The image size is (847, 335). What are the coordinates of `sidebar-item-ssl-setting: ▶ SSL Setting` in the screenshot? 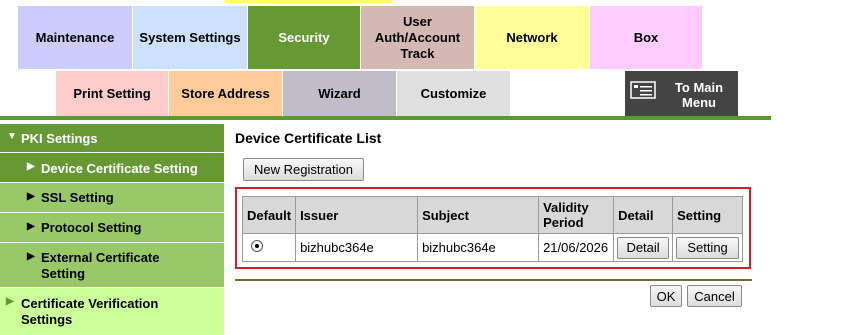 It's located at (112, 197).